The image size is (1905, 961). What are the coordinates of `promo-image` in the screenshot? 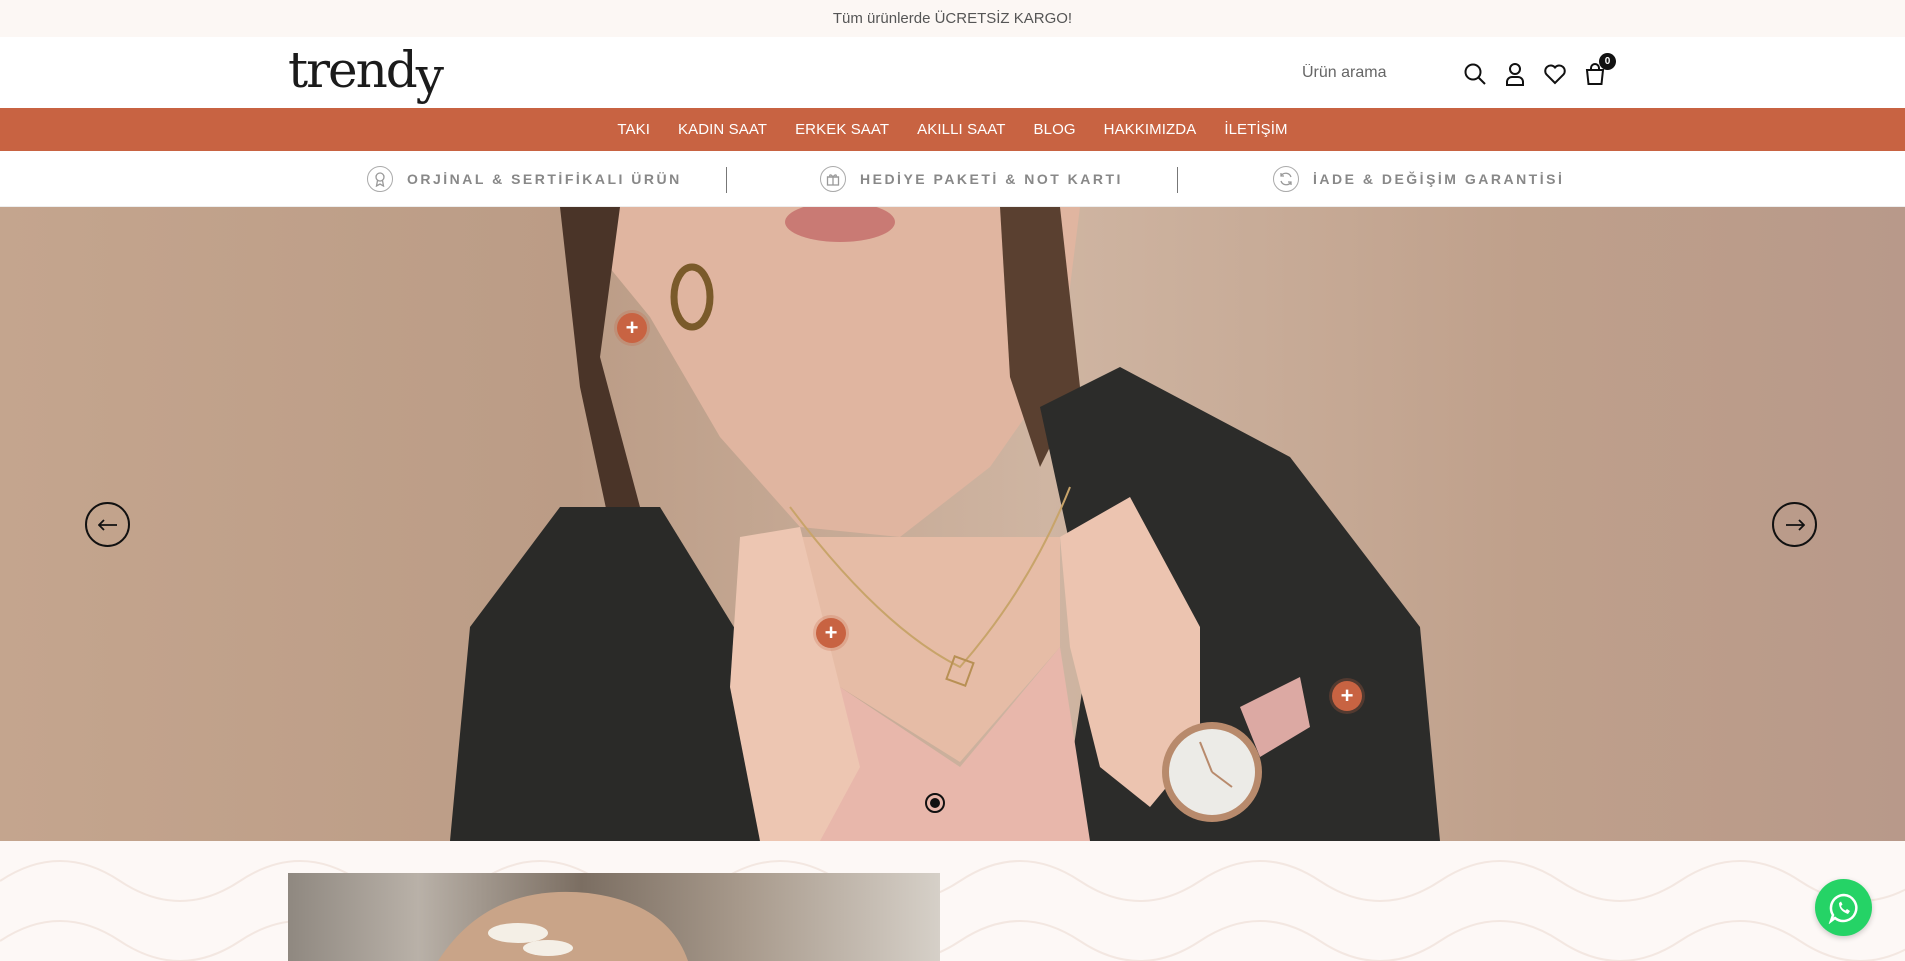 It's located at (614, 917).